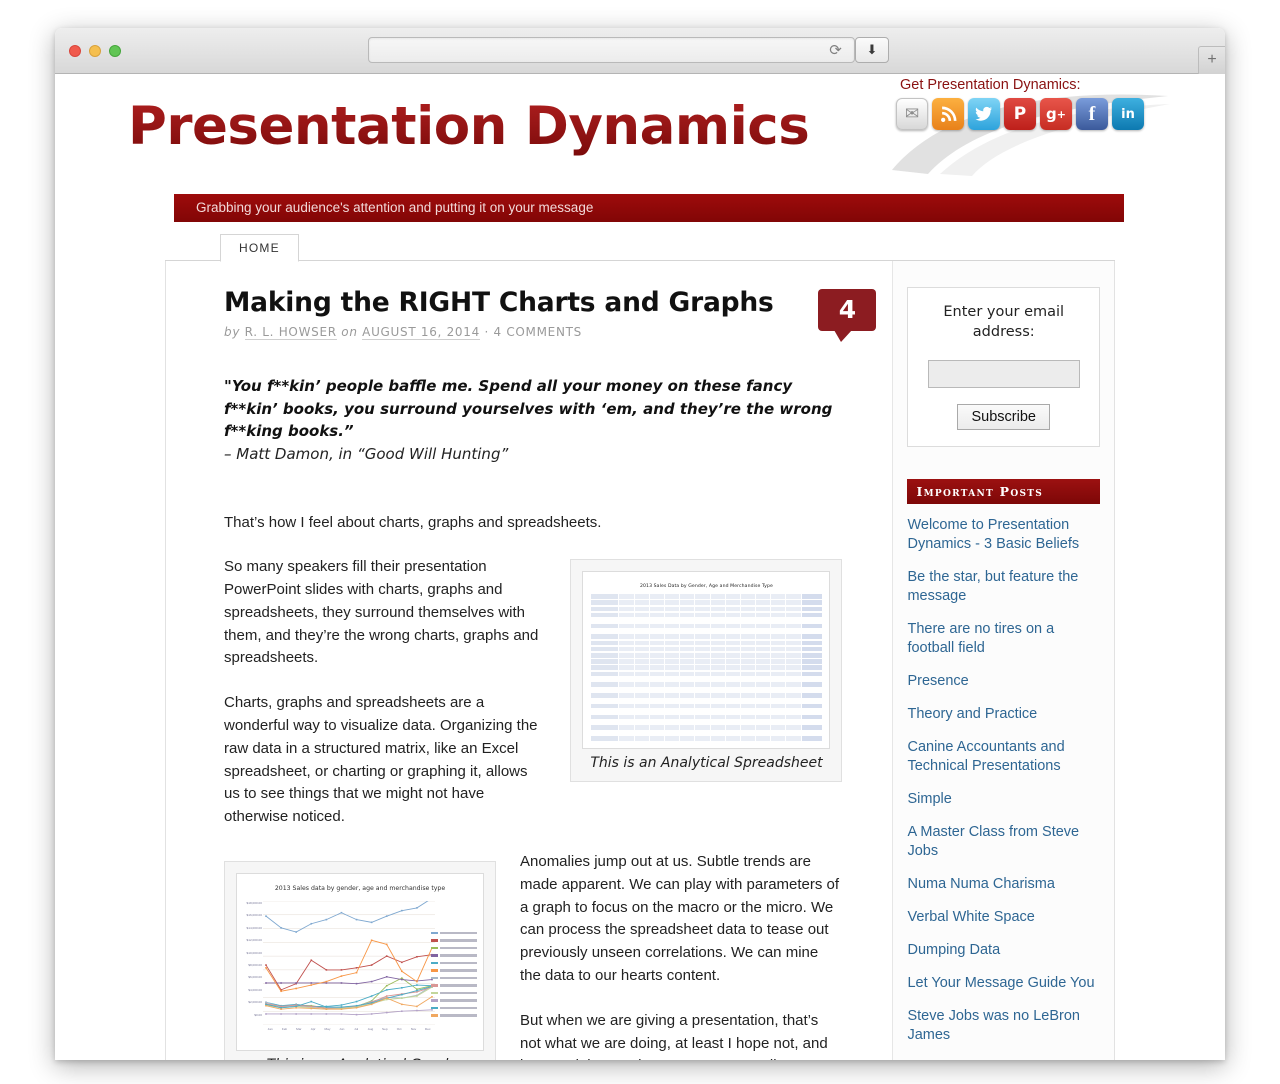  Describe the element at coordinates (349, 963) in the screenshot. I see `graph-plot-area` at that location.